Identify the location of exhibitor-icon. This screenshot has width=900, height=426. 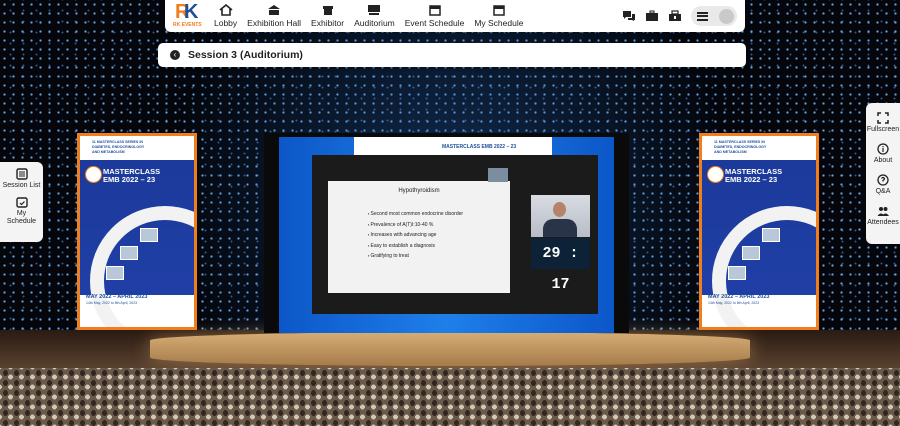
(327, 10).